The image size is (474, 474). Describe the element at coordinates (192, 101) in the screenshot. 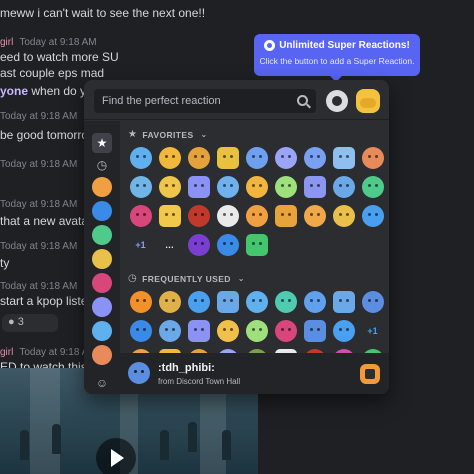

I see `search-input` at that location.